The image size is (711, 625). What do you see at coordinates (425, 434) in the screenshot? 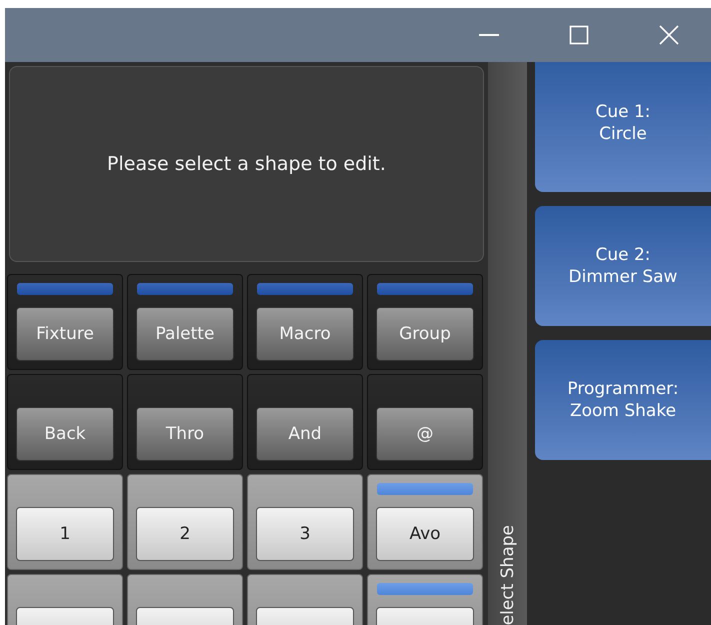
I see `key-button: @` at bounding box center [425, 434].